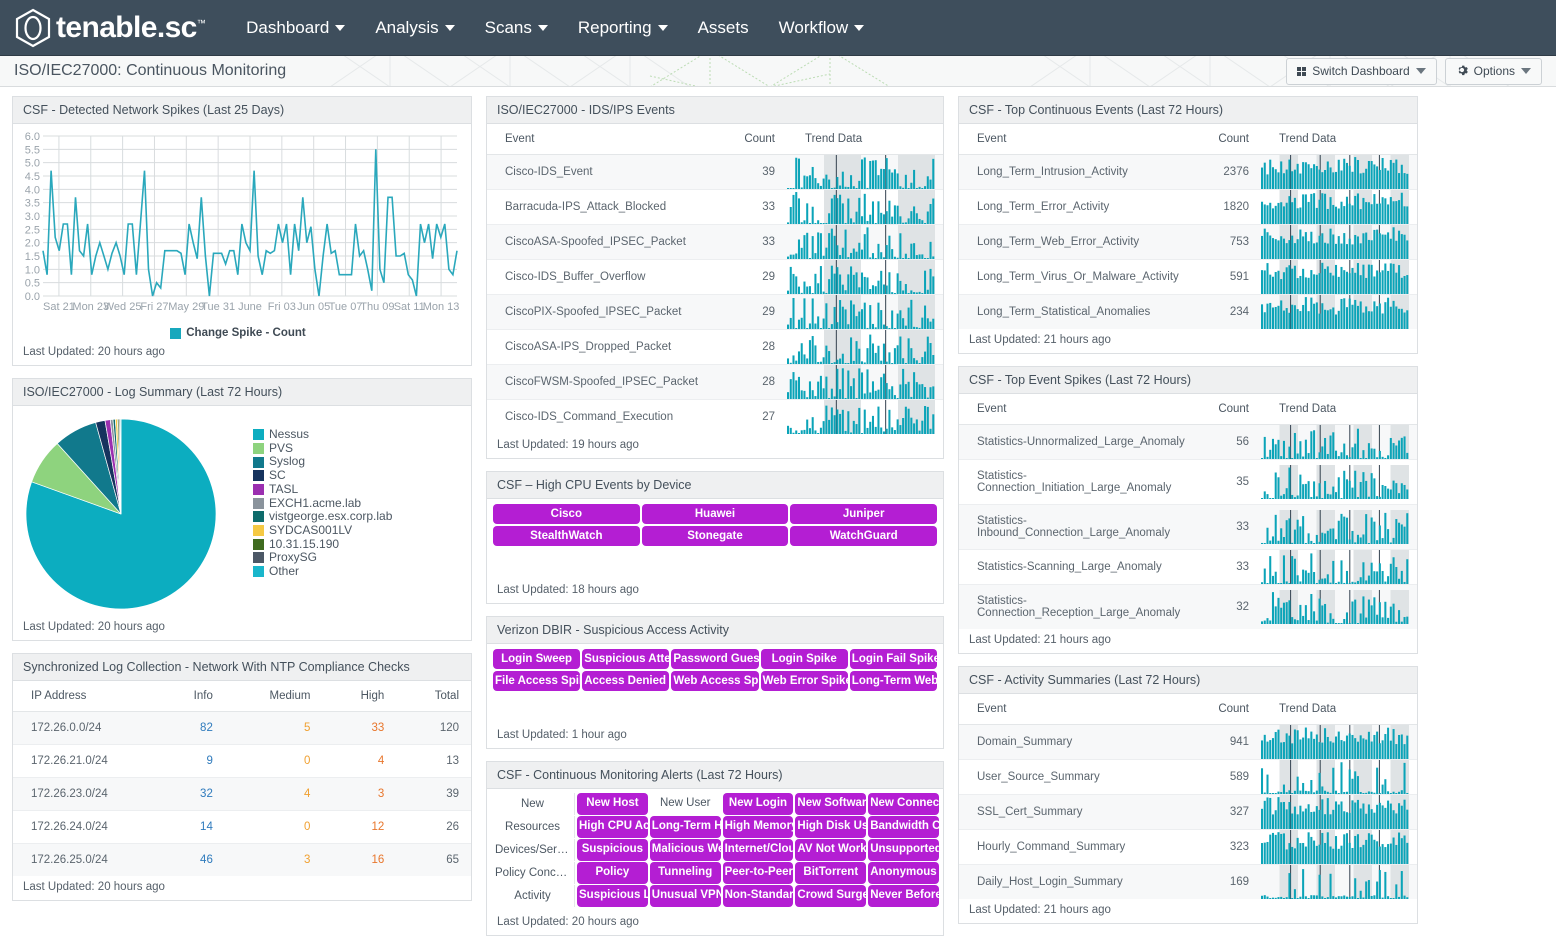 The width and height of the screenshot is (1556, 936). What do you see at coordinates (685, 896) in the screenshot?
I see `alert-badge: Unusual VPN` at bounding box center [685, 896].